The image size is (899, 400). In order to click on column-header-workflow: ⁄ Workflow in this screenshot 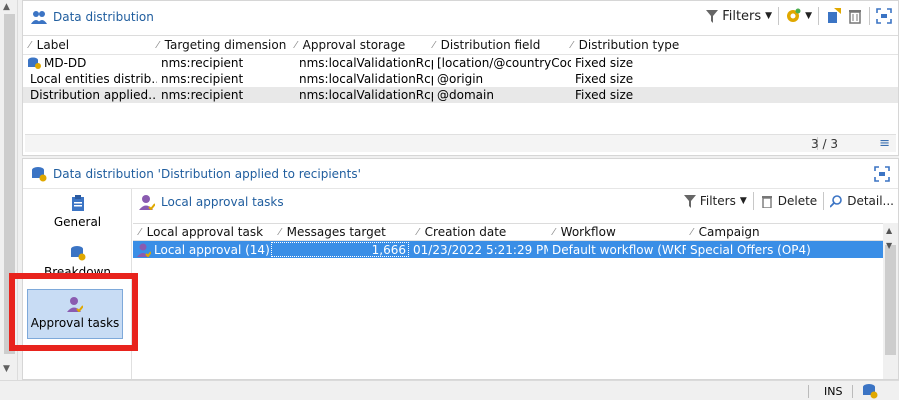, I will do `click(616, 232)`.